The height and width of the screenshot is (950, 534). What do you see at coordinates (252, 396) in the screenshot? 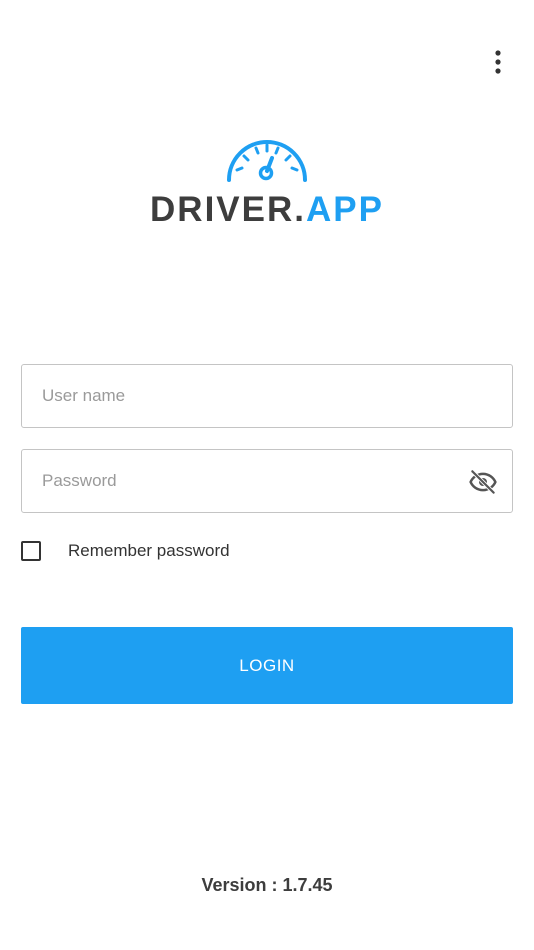
I see `username-input` at bounding box center [252, 396].